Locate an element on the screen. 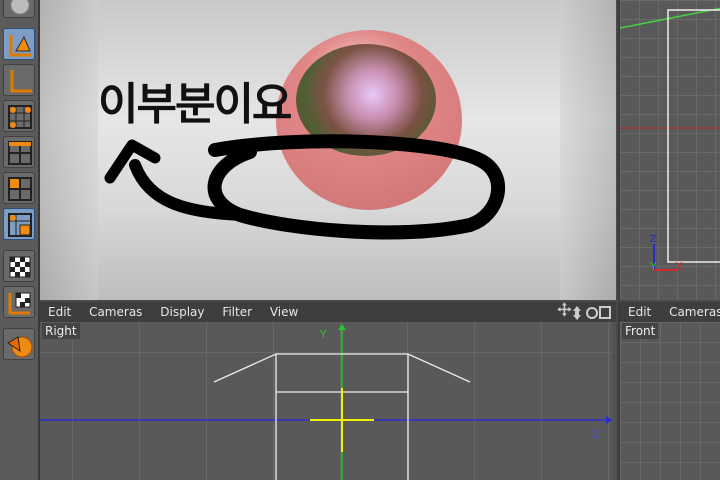 The width and height of the screenshot is (720, 480). axis-y-label-bottom: Y is located at coordinates (323, 334).